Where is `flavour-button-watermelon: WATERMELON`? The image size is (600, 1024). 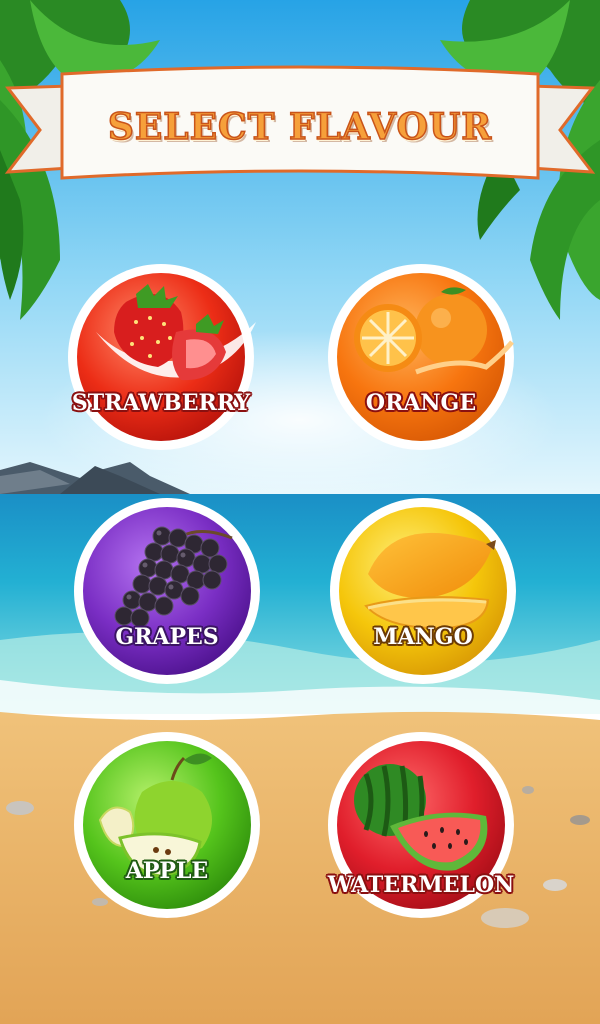 flavour-button-watermelon: WATERMELON is located at coordinates (421, 825).